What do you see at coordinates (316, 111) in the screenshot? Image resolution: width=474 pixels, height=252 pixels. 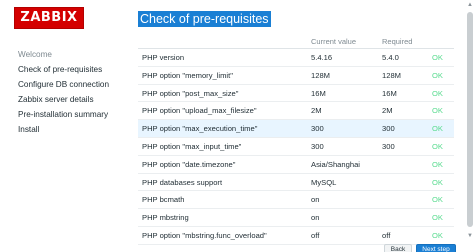 I see `row-current-value: 2M` at bounding box center [316, 111].